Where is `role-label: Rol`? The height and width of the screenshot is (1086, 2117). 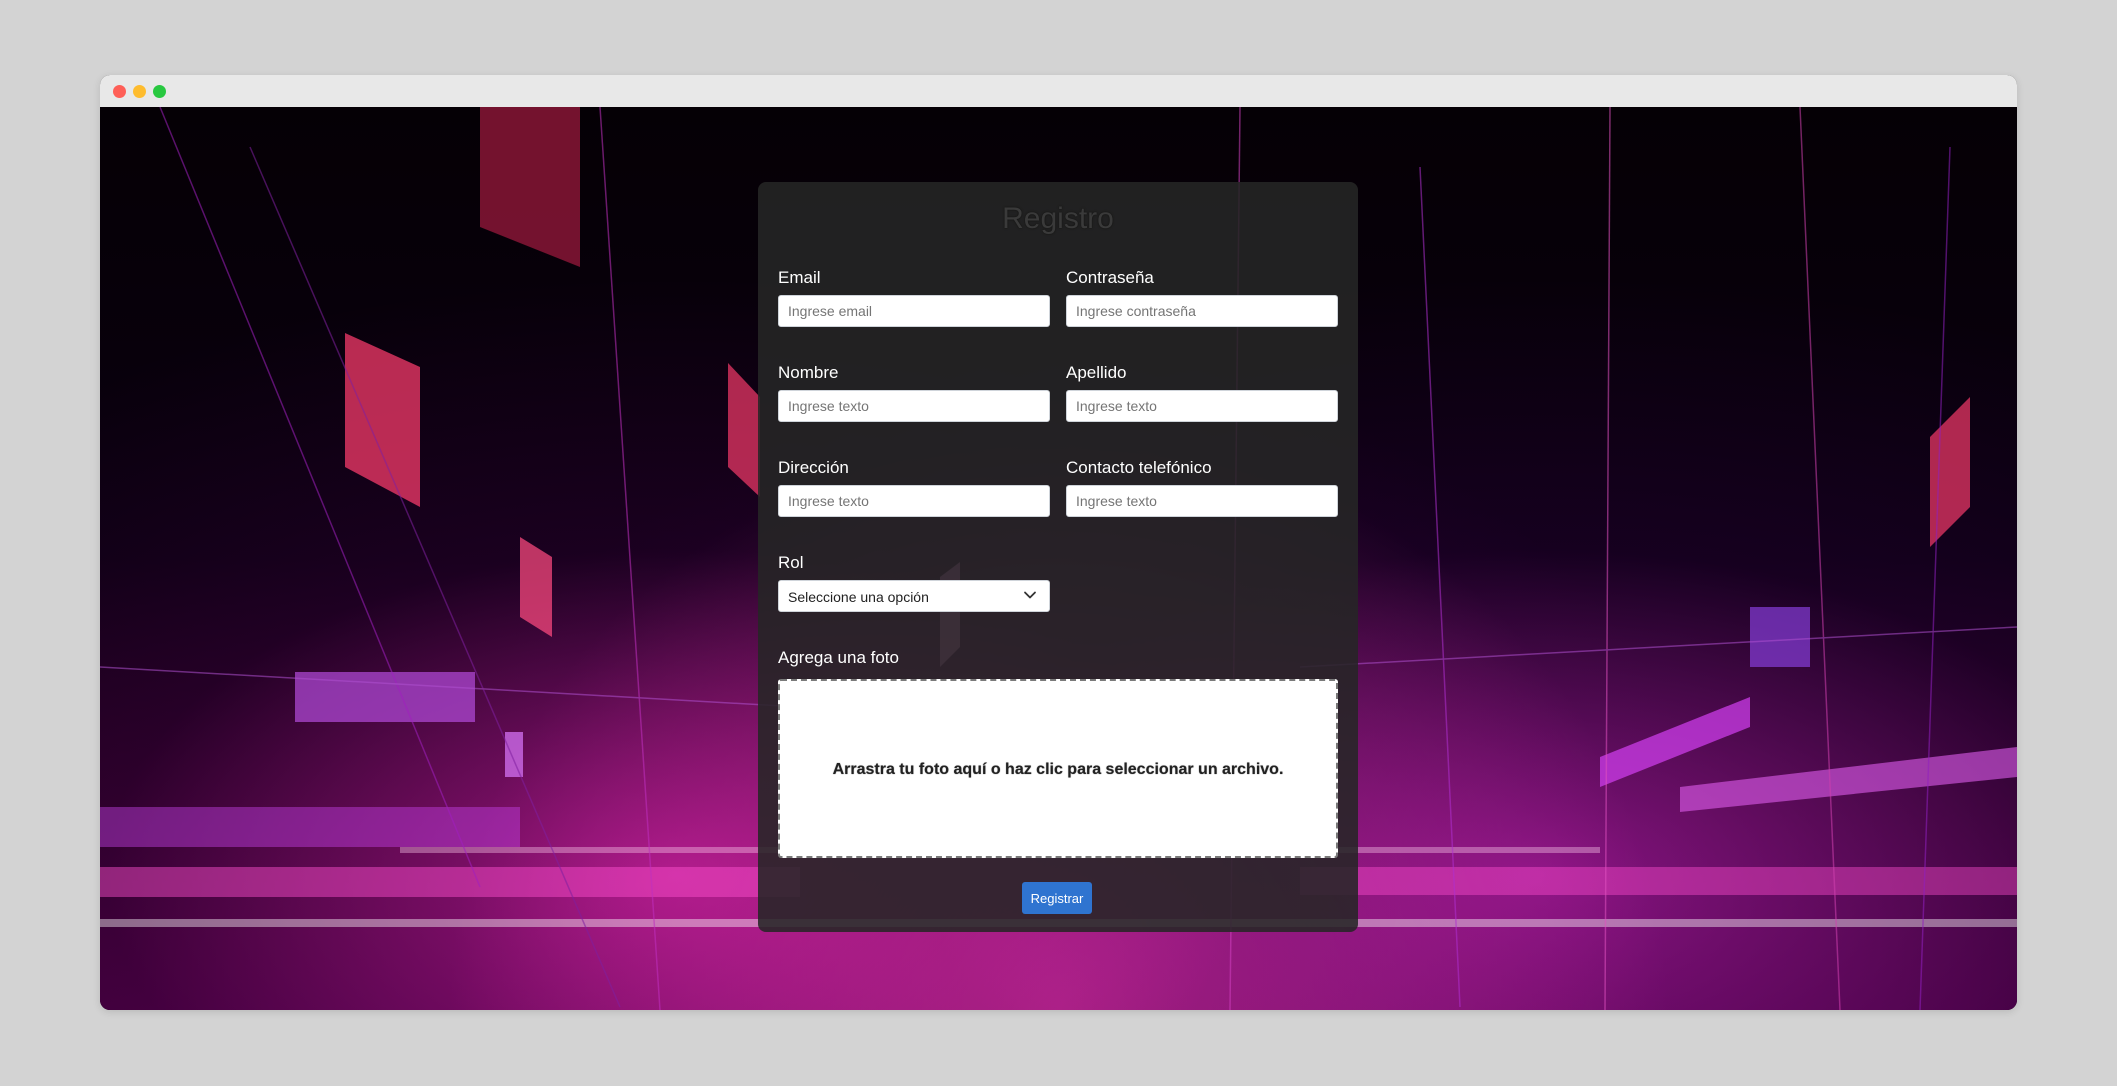 role-label: Rol is located at coordinates (791, 562).